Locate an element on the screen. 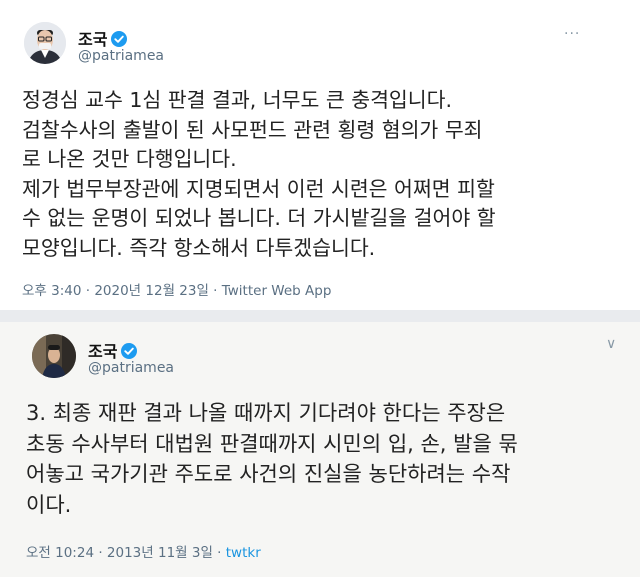 Image resolution: width=640 pixels, height=577 pixels. tweet-divider is located at coordinates (320, 316).